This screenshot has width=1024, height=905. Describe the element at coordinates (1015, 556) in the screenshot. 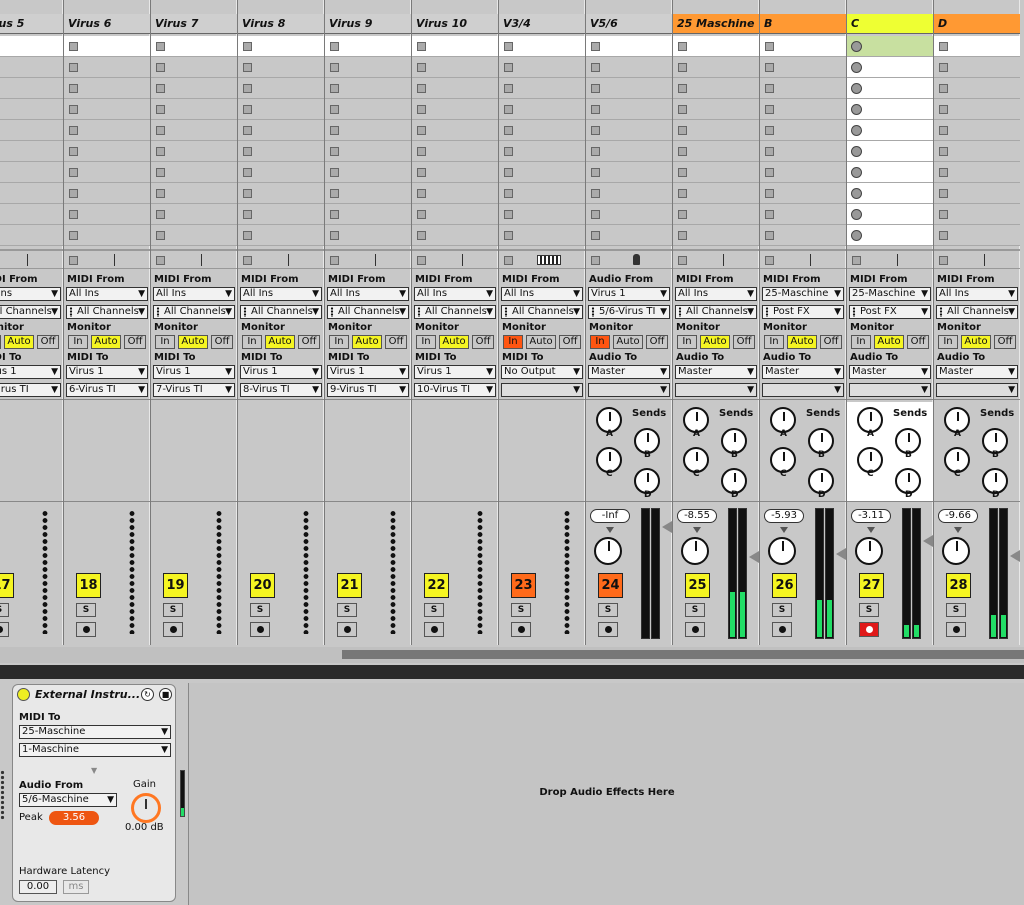

I see `volume-fader` at that location.